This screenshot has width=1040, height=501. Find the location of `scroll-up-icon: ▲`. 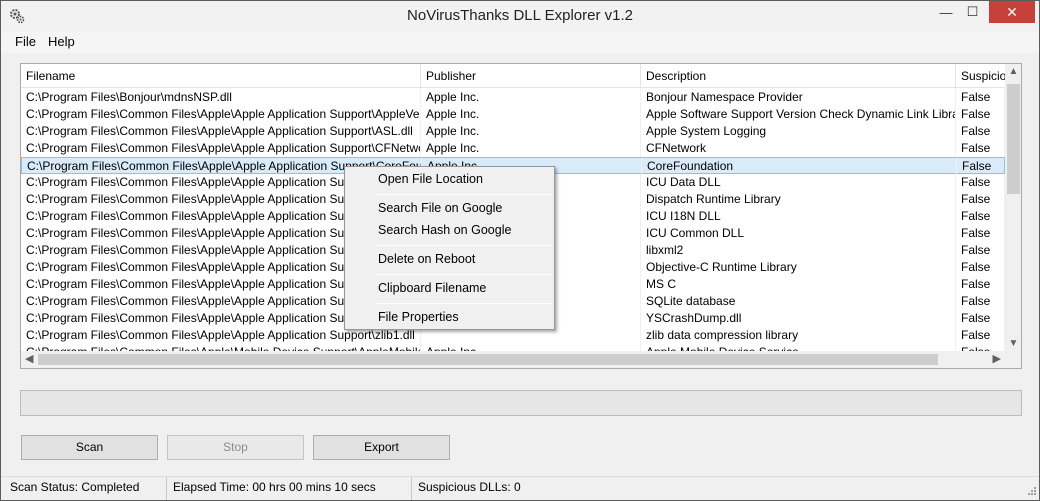

scroll-up-icon: ▲ is located at coordinates (1013, 71).